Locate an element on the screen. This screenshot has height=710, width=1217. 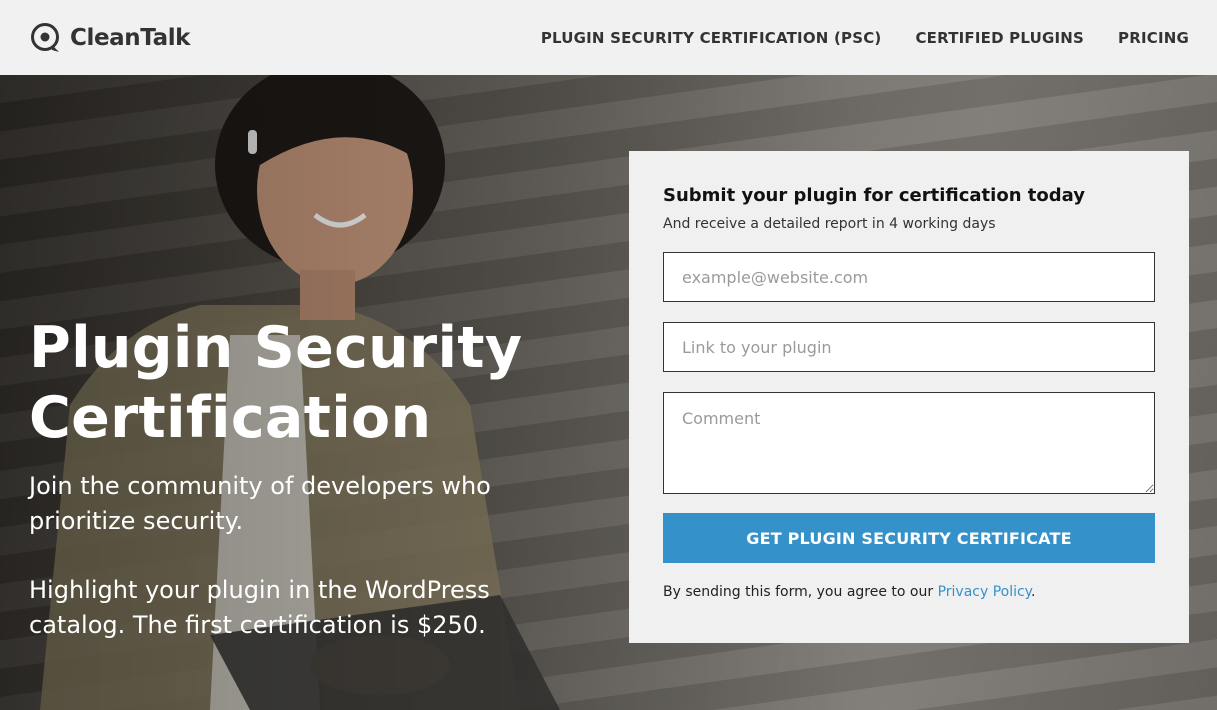
consent-prefix: By sending this form, you agree to our is located at coordinates (800, 592).